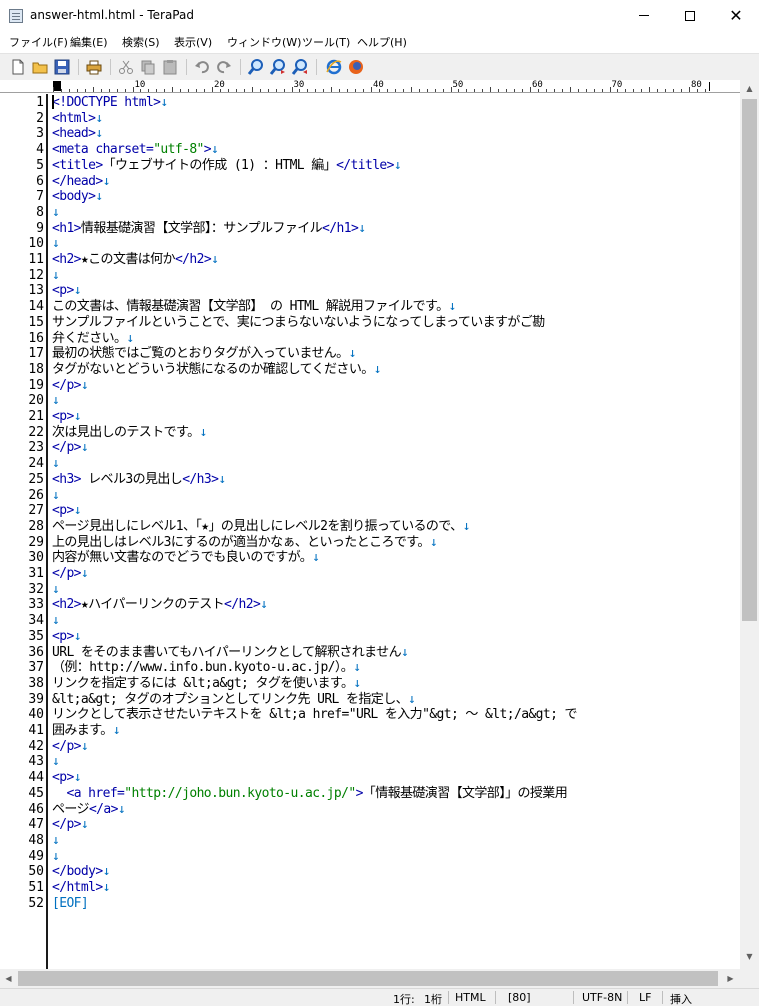  I want to click on editor-line: 39 &lt;a&gt; タグのオプションとしてリンク先 URL を指定し、↓, so click(370, 700).